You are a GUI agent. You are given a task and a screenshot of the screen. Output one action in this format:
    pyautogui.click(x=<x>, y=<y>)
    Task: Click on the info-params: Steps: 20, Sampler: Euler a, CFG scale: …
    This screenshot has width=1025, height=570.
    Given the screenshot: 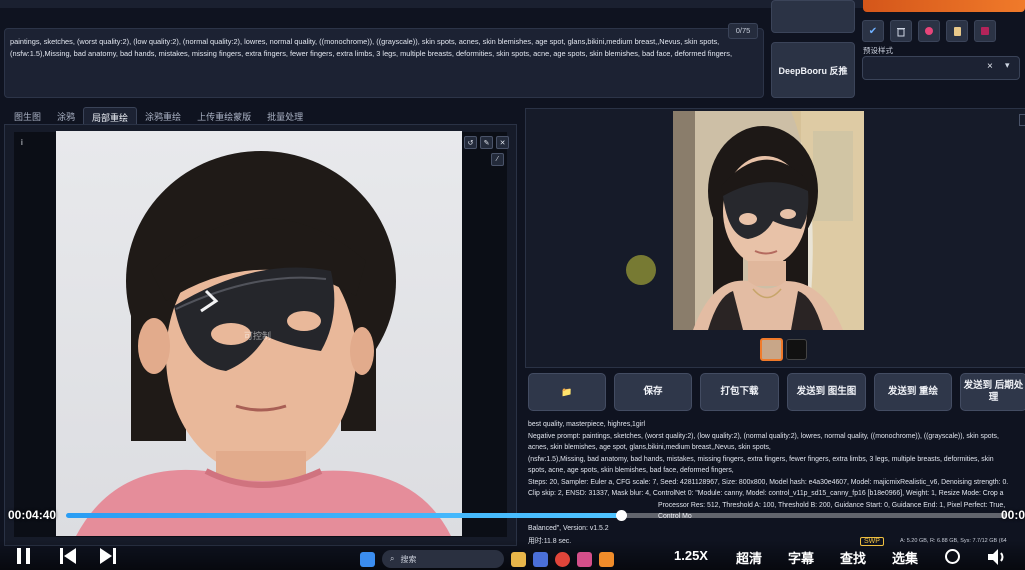 What is the action you would take?
    pyautogui.click(x=768, y=482)
    